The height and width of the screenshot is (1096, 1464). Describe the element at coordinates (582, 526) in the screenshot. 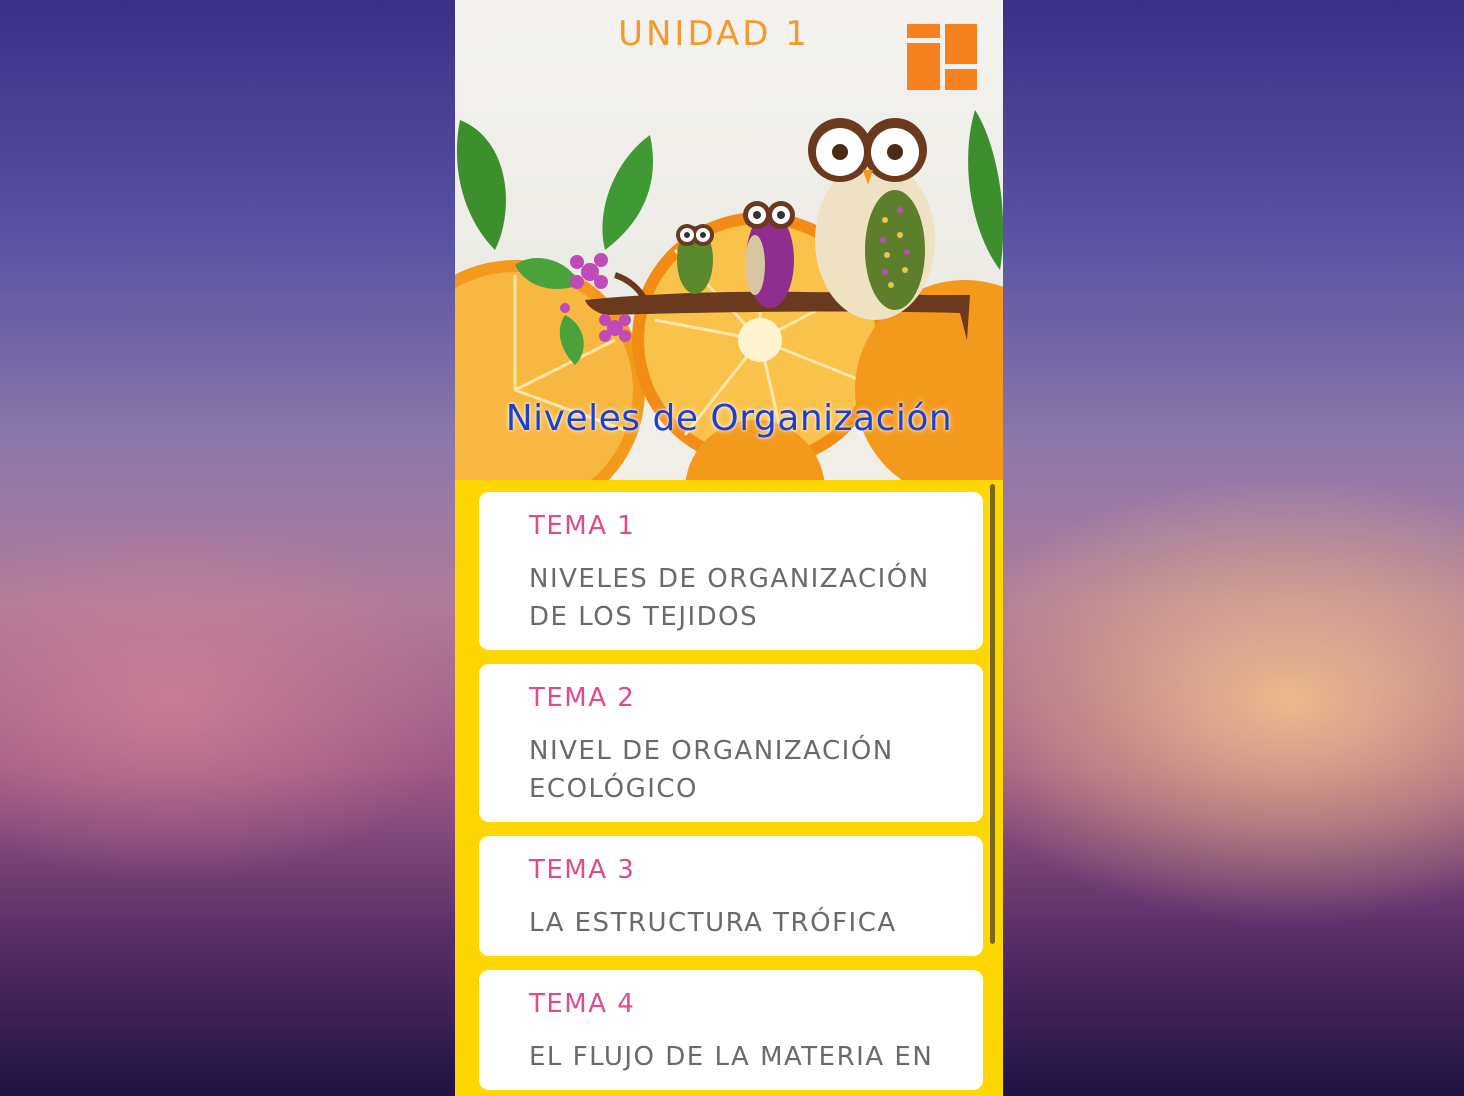

I see `topic-label: TEMA 1` at that location.